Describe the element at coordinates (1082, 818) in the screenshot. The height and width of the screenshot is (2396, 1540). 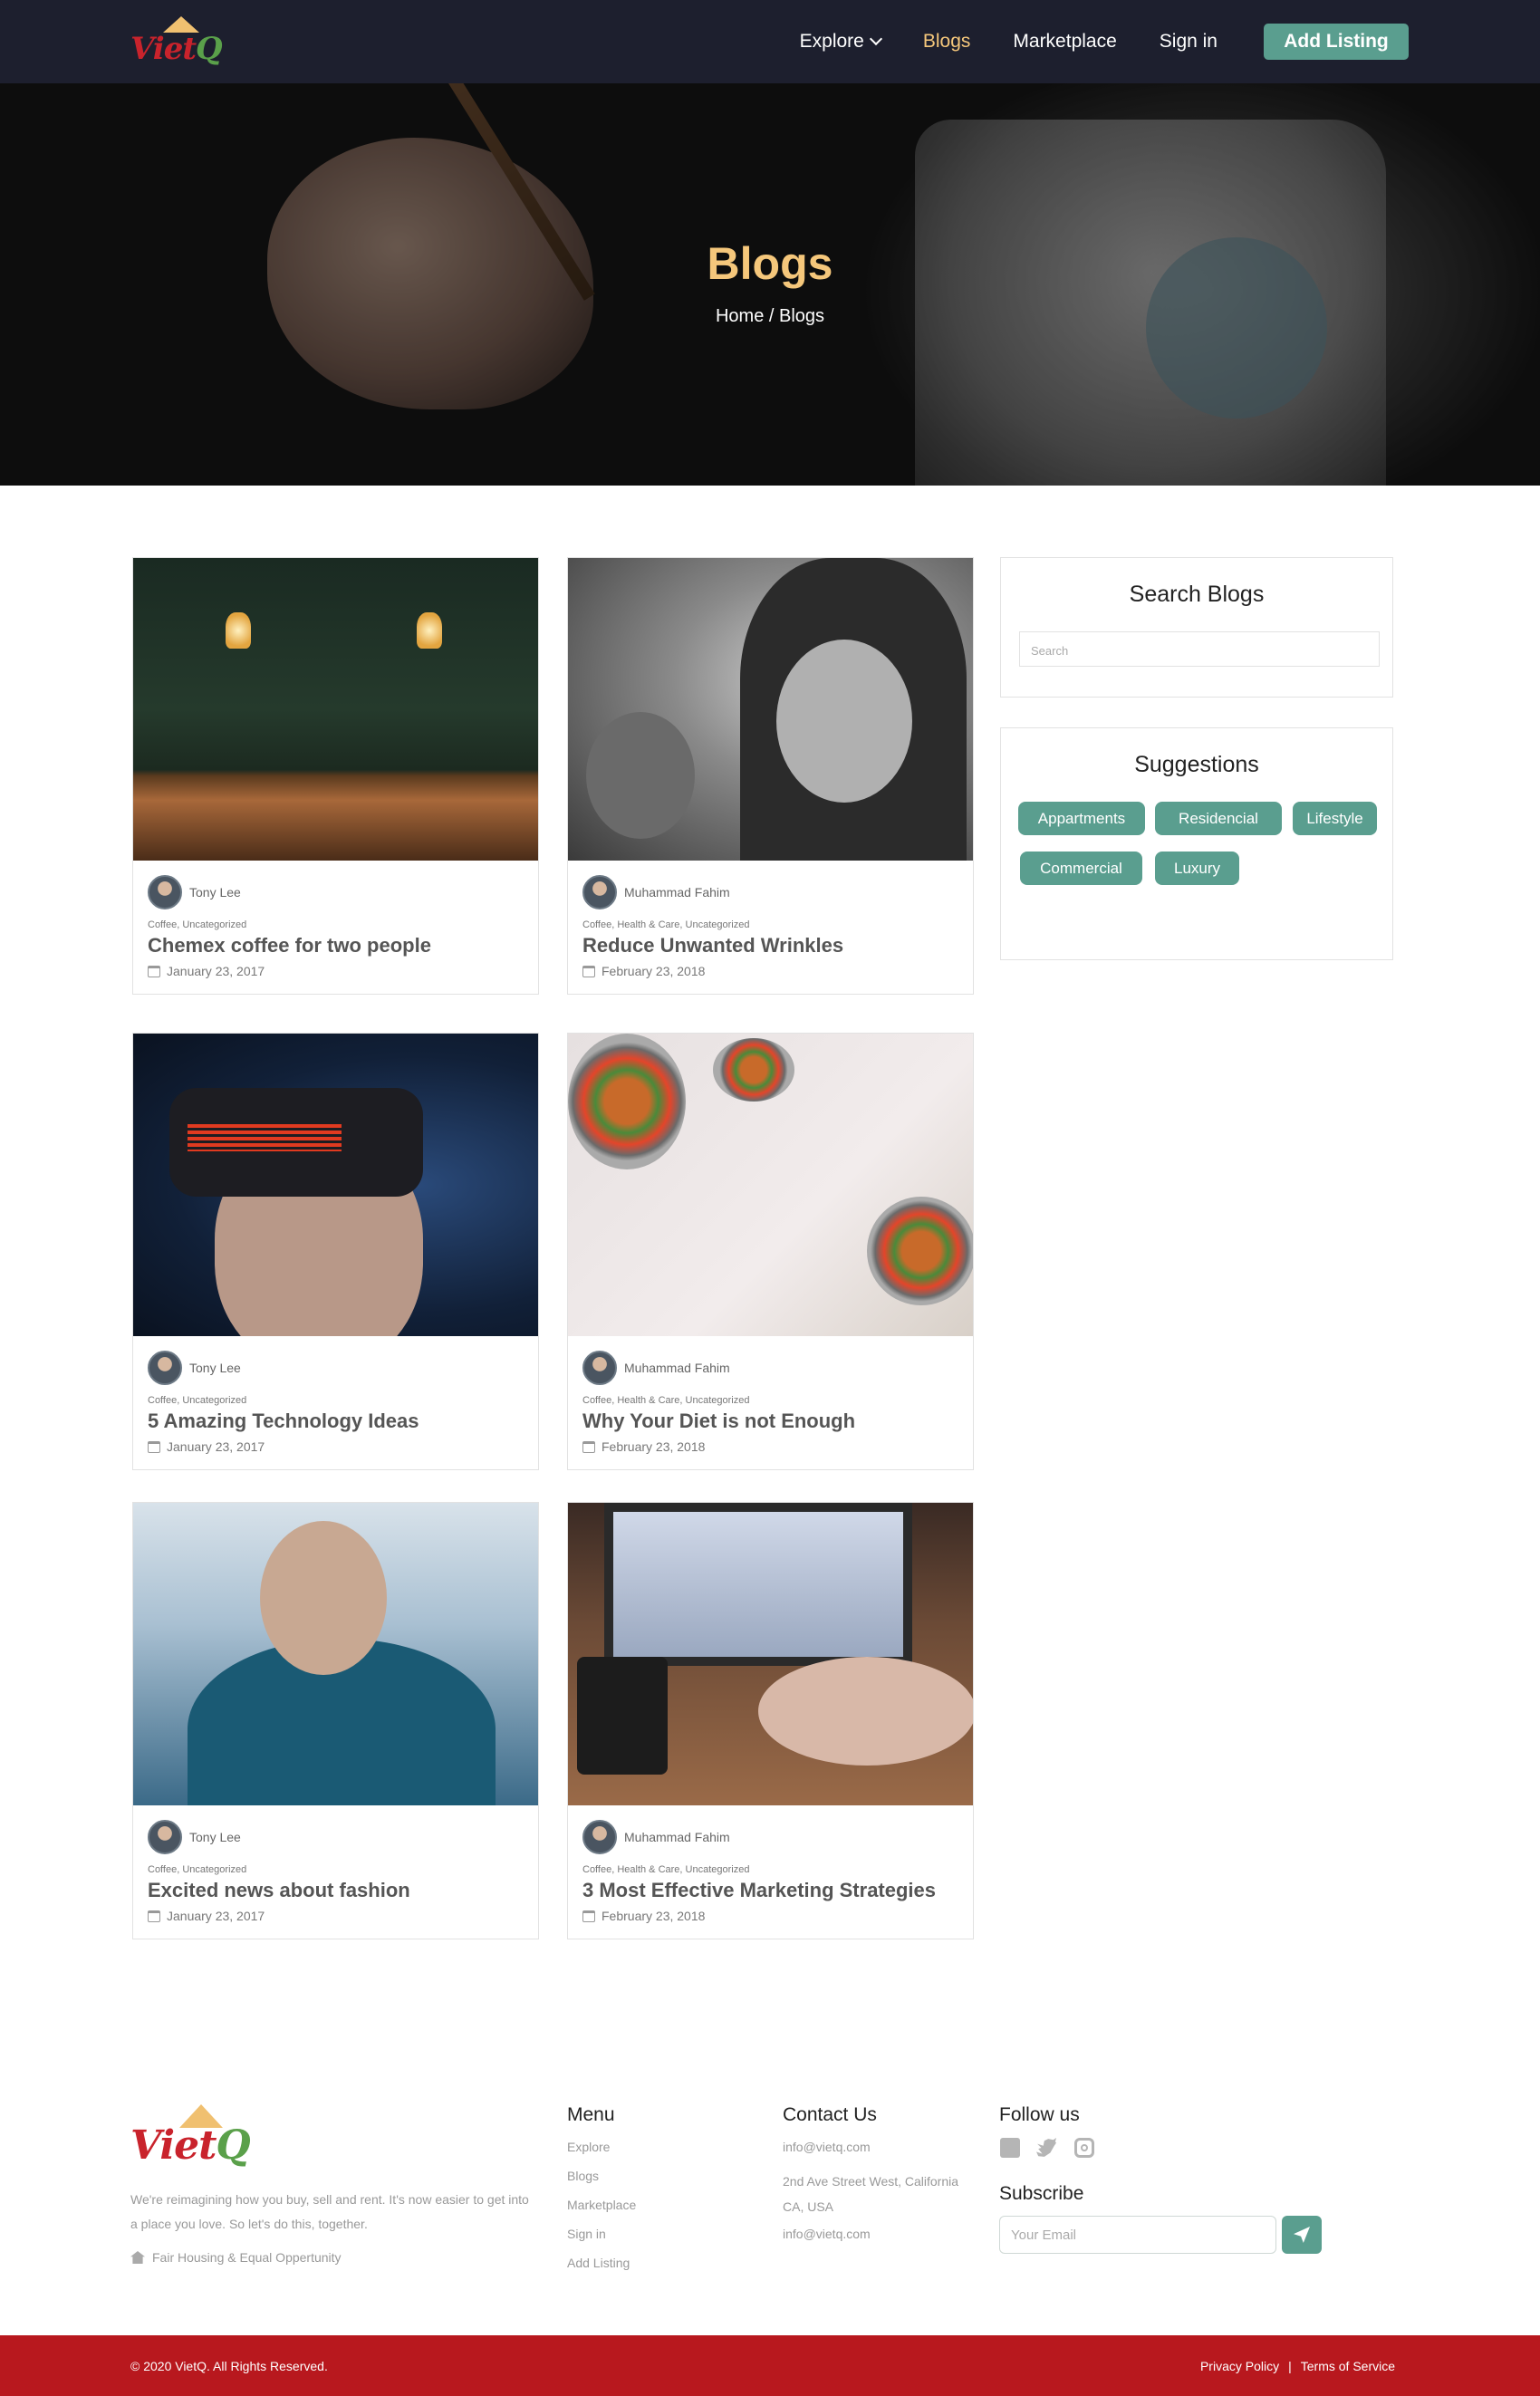
I see `tag-appartments: Appartments` at that location.